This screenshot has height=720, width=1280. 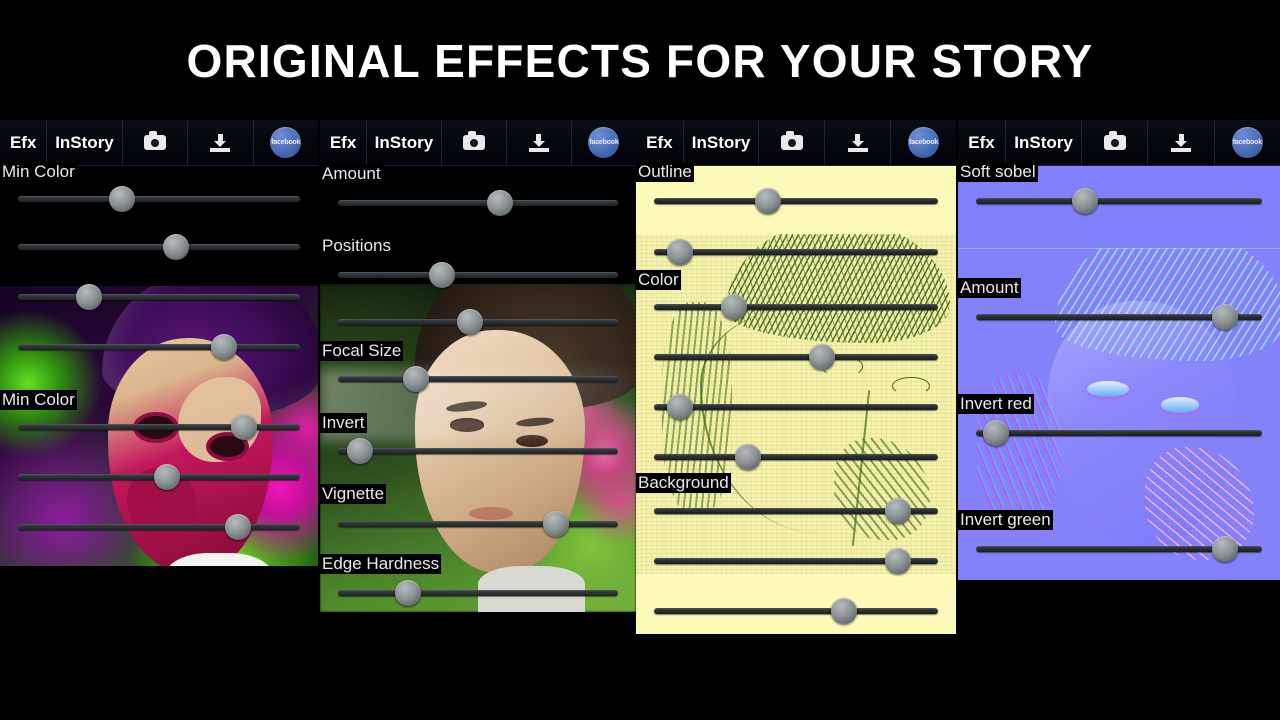 What do you see at coordinates (796, 280) in the screenshot?
I see `control-group: Color` at bounding box center [796, 280].